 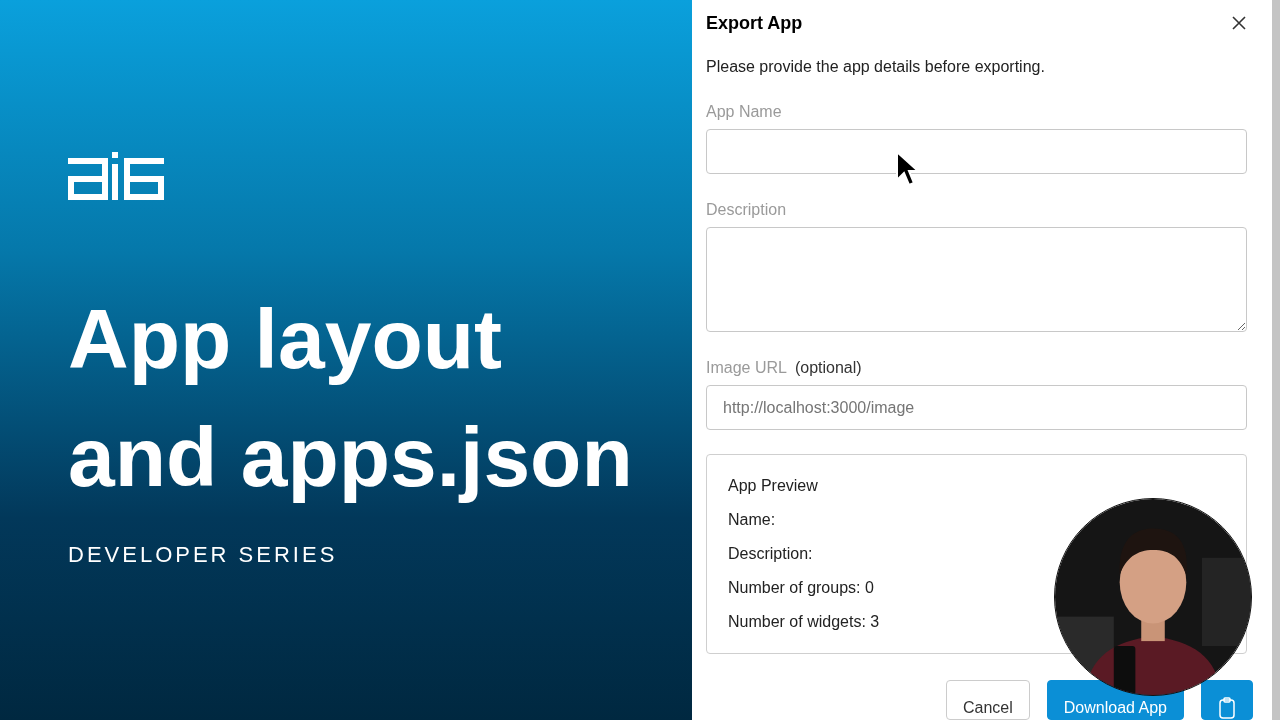 I want to click on preview-line: Number of groups: 0, so click(x=801, y=588).